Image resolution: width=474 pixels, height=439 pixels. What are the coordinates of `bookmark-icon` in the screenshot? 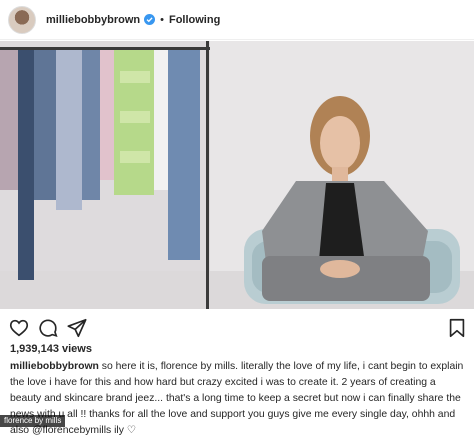 It's located at (457, 328).